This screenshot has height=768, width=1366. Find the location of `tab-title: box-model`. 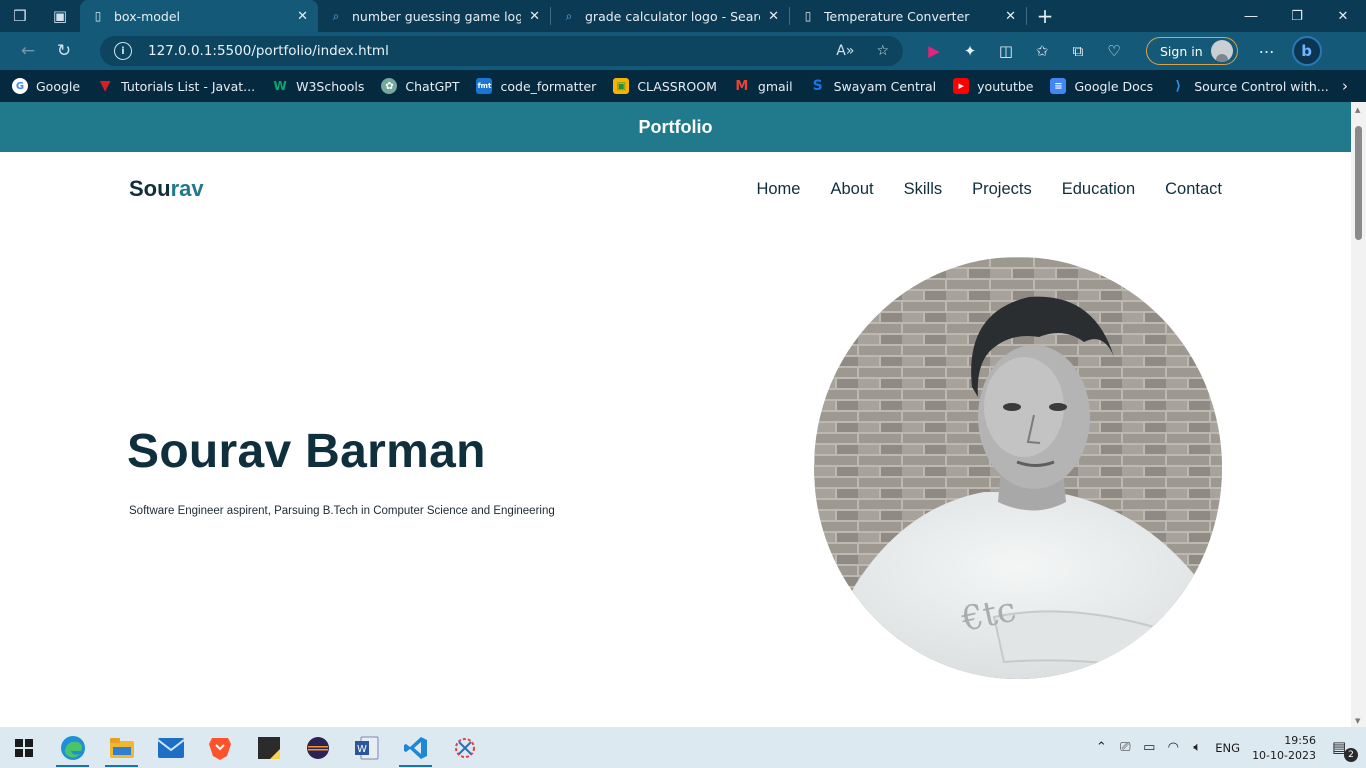

tab-title: box-model is located at coordinates (147, 16).